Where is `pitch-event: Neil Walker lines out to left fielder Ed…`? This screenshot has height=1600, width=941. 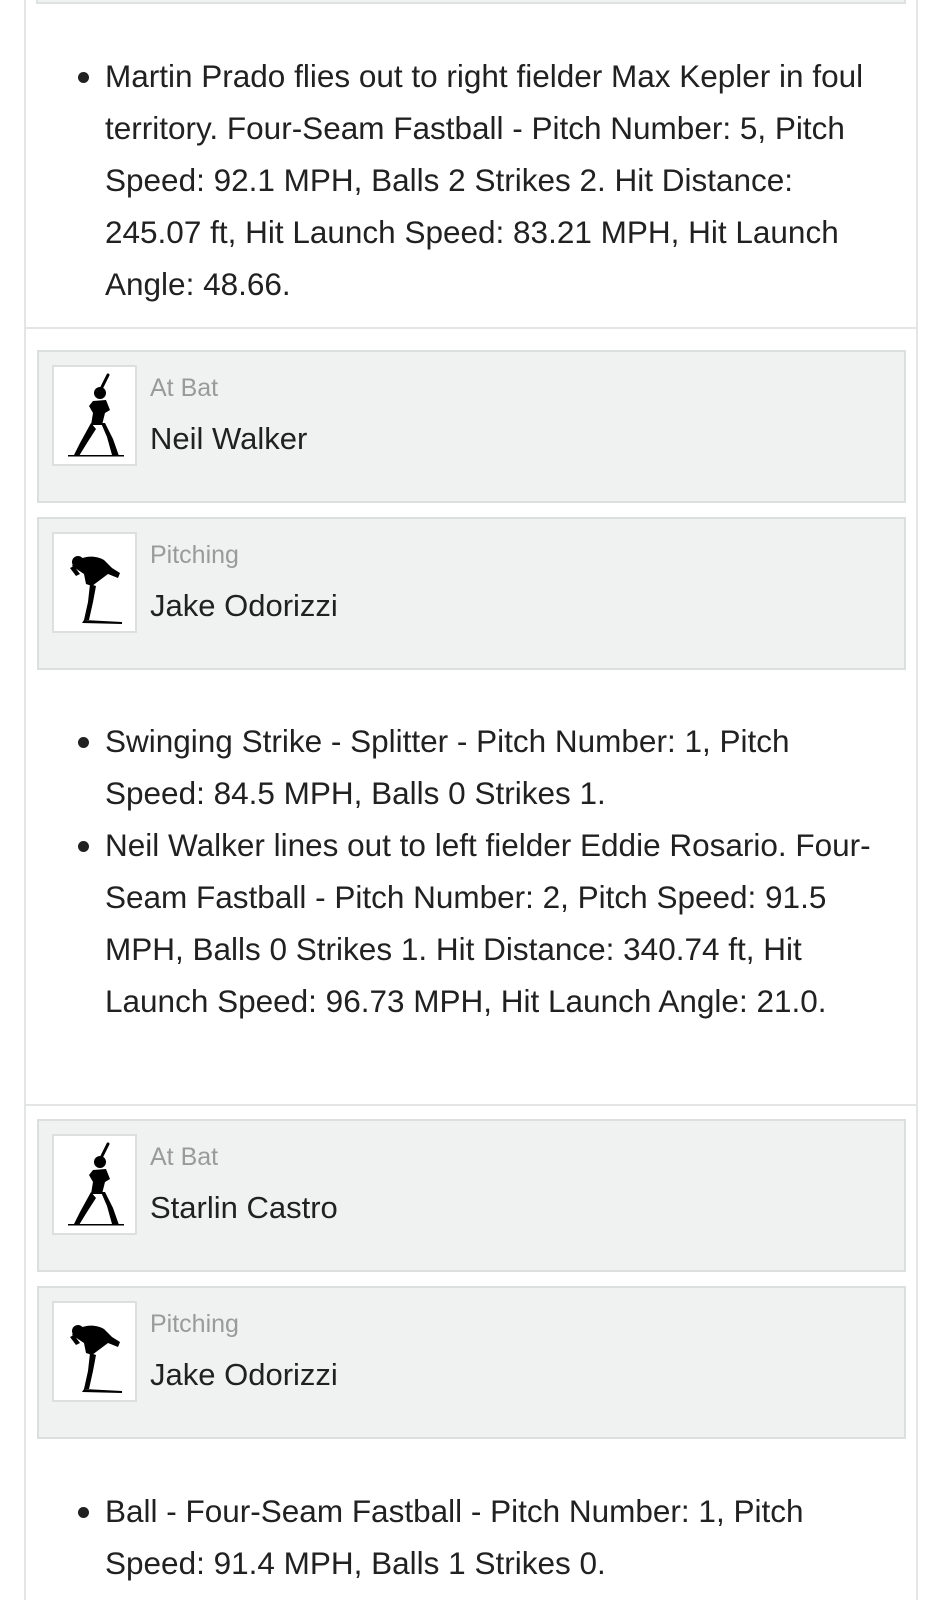 pitch-event: Neil Walker lines out to left fielder Ed… is located at coordinates (443, 923).